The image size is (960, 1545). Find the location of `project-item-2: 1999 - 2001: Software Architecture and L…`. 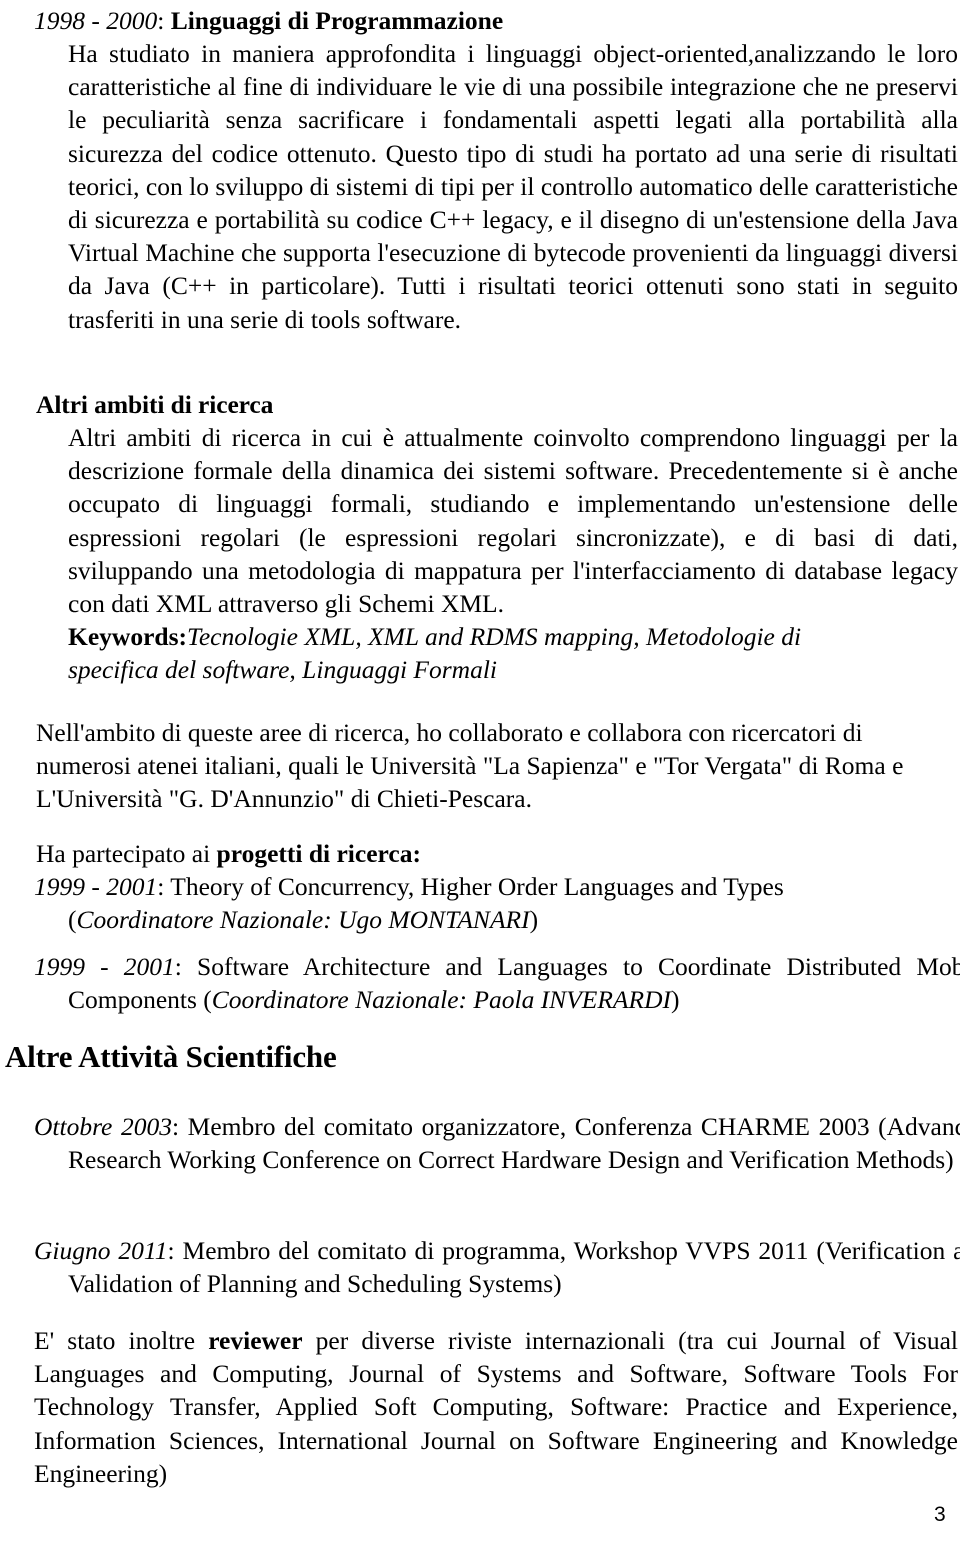

project-item-2: 1999 - 2001: Software Architecture and L… is located at coordinates (497, 983).